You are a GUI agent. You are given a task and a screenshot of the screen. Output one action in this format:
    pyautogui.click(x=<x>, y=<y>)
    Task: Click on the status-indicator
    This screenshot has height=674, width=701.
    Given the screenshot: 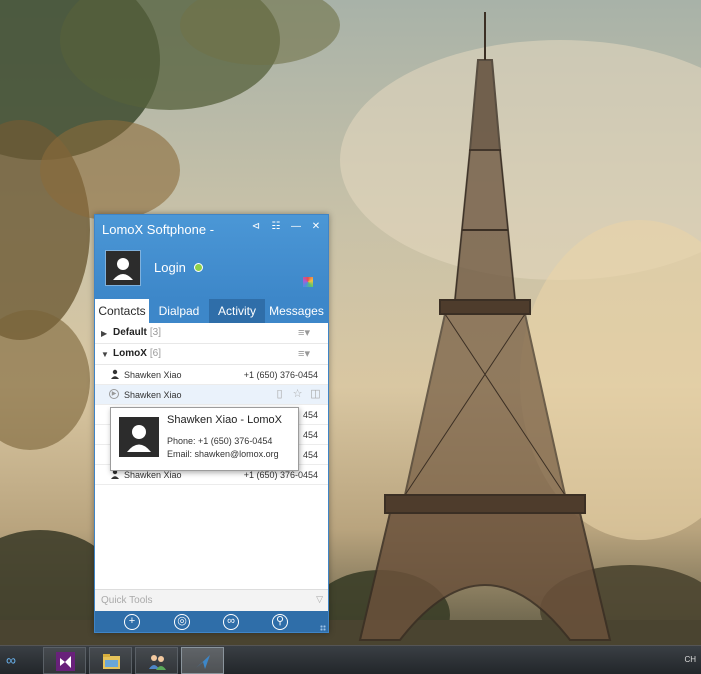 What is the action you would take?
    pyautogui.click(x=198, y=267)
    